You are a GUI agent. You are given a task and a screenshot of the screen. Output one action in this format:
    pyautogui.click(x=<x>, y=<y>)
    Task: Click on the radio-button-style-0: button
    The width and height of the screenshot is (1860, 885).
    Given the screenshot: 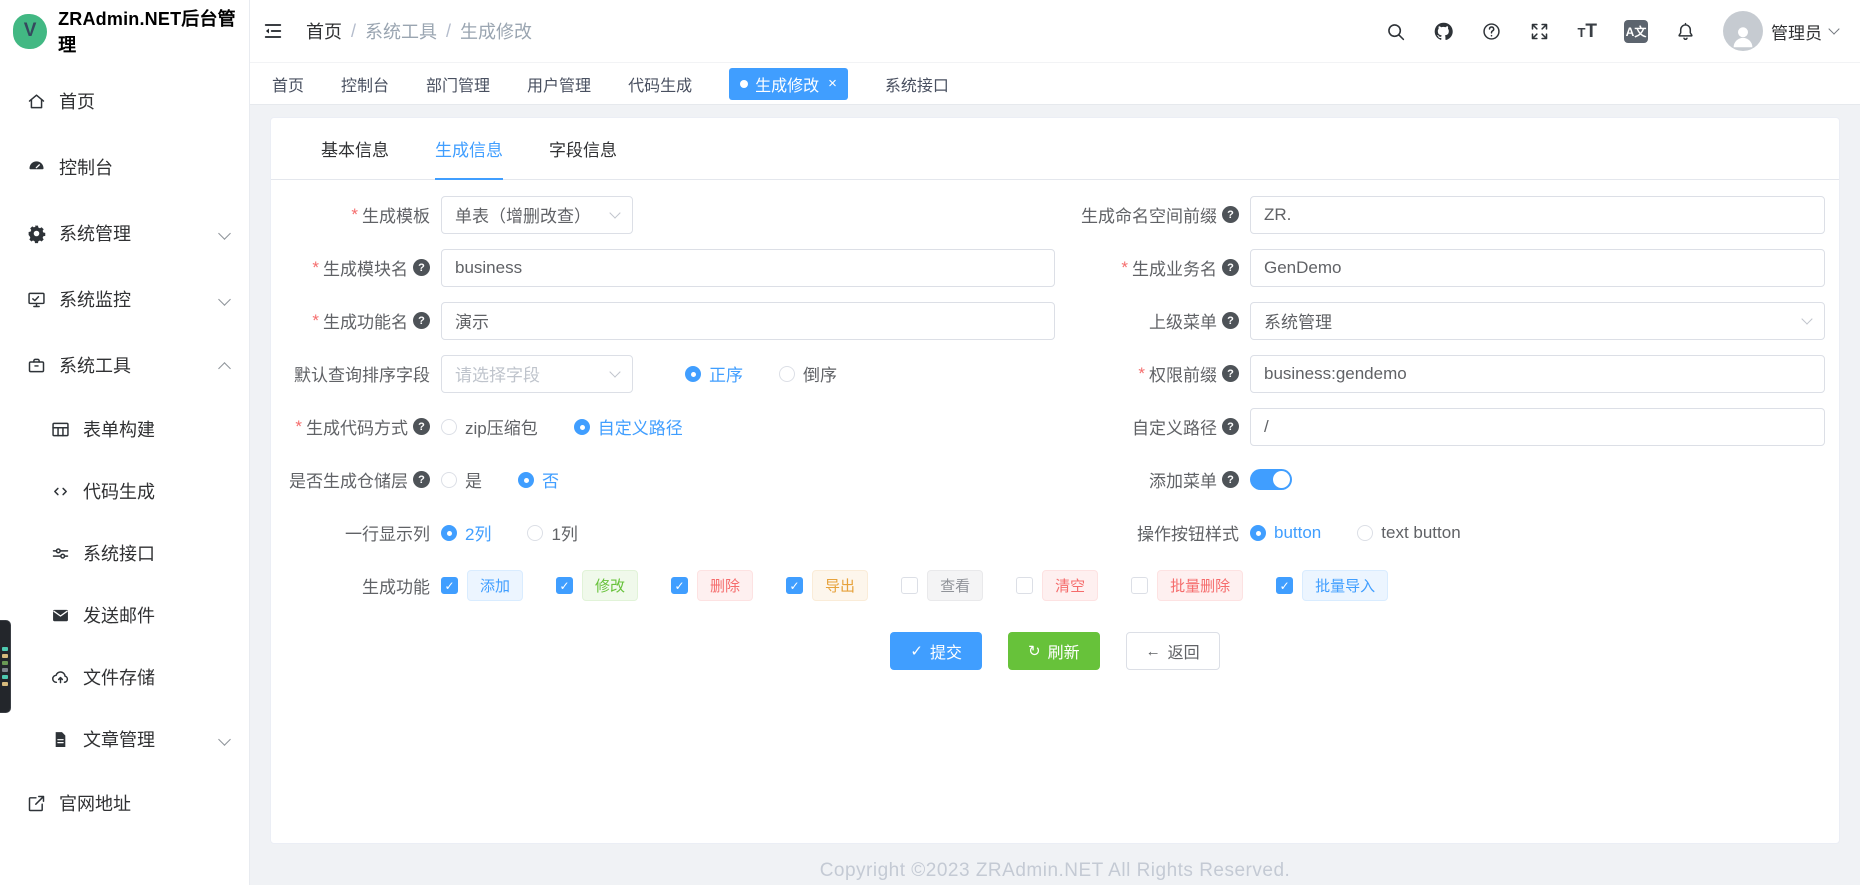 What is the action you would take?
    pyautogui.click(x=1285, y=533)
    